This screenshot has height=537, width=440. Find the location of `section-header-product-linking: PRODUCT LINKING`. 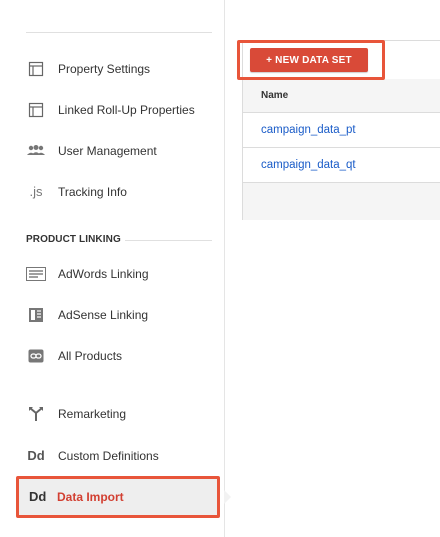

section-header-product-linking: PRODUCT LINKING is located at coordinates (73, 239).